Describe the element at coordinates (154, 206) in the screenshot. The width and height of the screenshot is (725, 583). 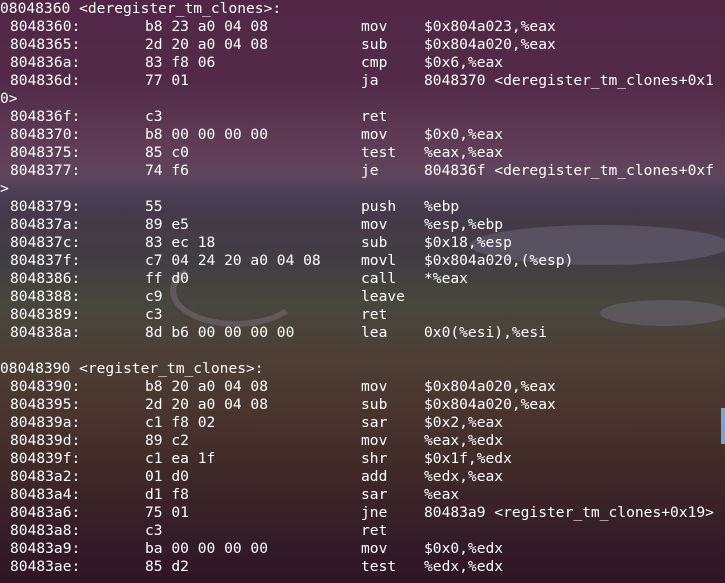
I see `instruction-bytes: 55` at that location.